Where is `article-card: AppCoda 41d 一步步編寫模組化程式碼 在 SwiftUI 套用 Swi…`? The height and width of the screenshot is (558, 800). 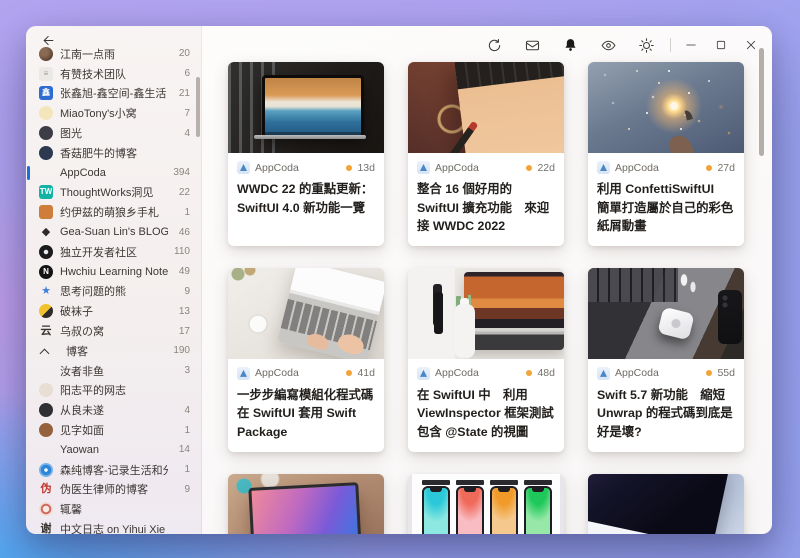 article-card: AppCoda 41d 一步步編寫模組化程式碼 在 SwiftUI 套用 Swi… is located at coordinates (306, 359).